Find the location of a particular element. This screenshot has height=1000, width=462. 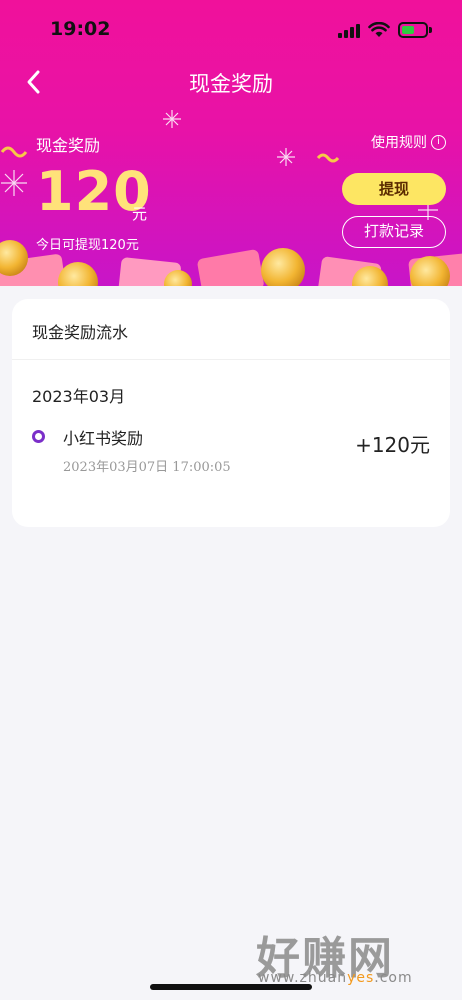

coins-decoration is located at coordinates (231, 263).